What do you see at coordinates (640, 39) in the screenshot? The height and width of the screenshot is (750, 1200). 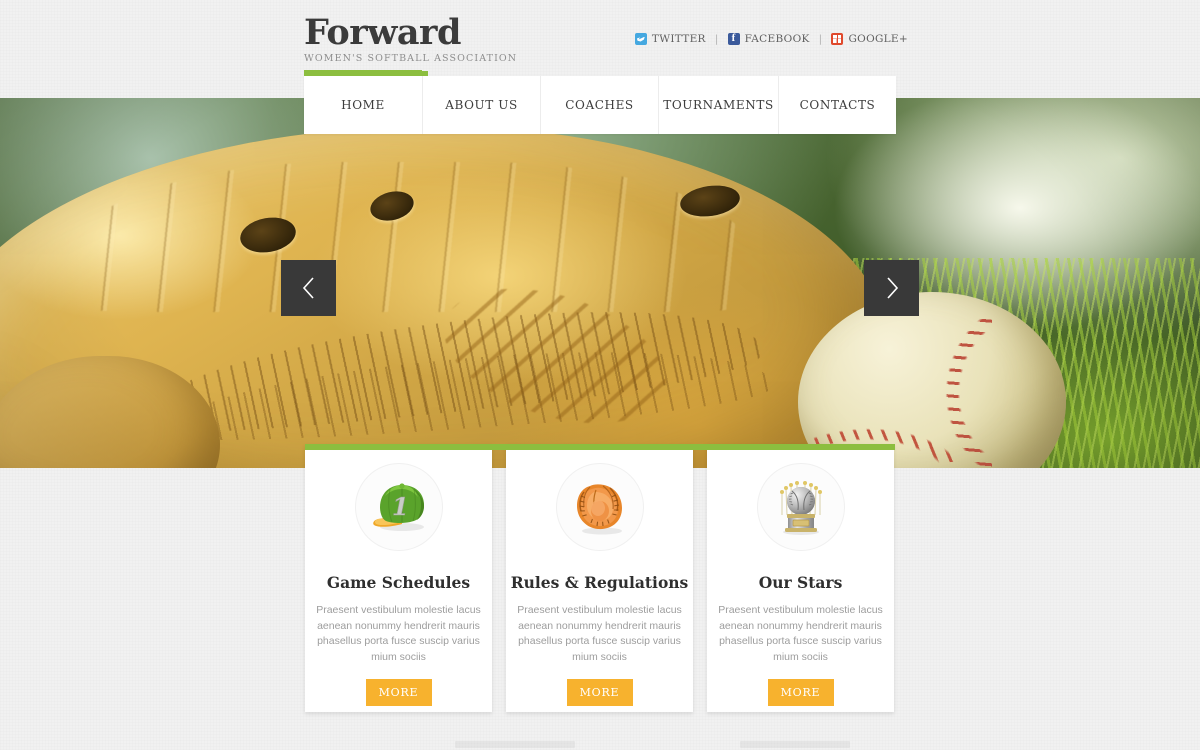 I see `twitter-icon` at bounding box center [640, 39].